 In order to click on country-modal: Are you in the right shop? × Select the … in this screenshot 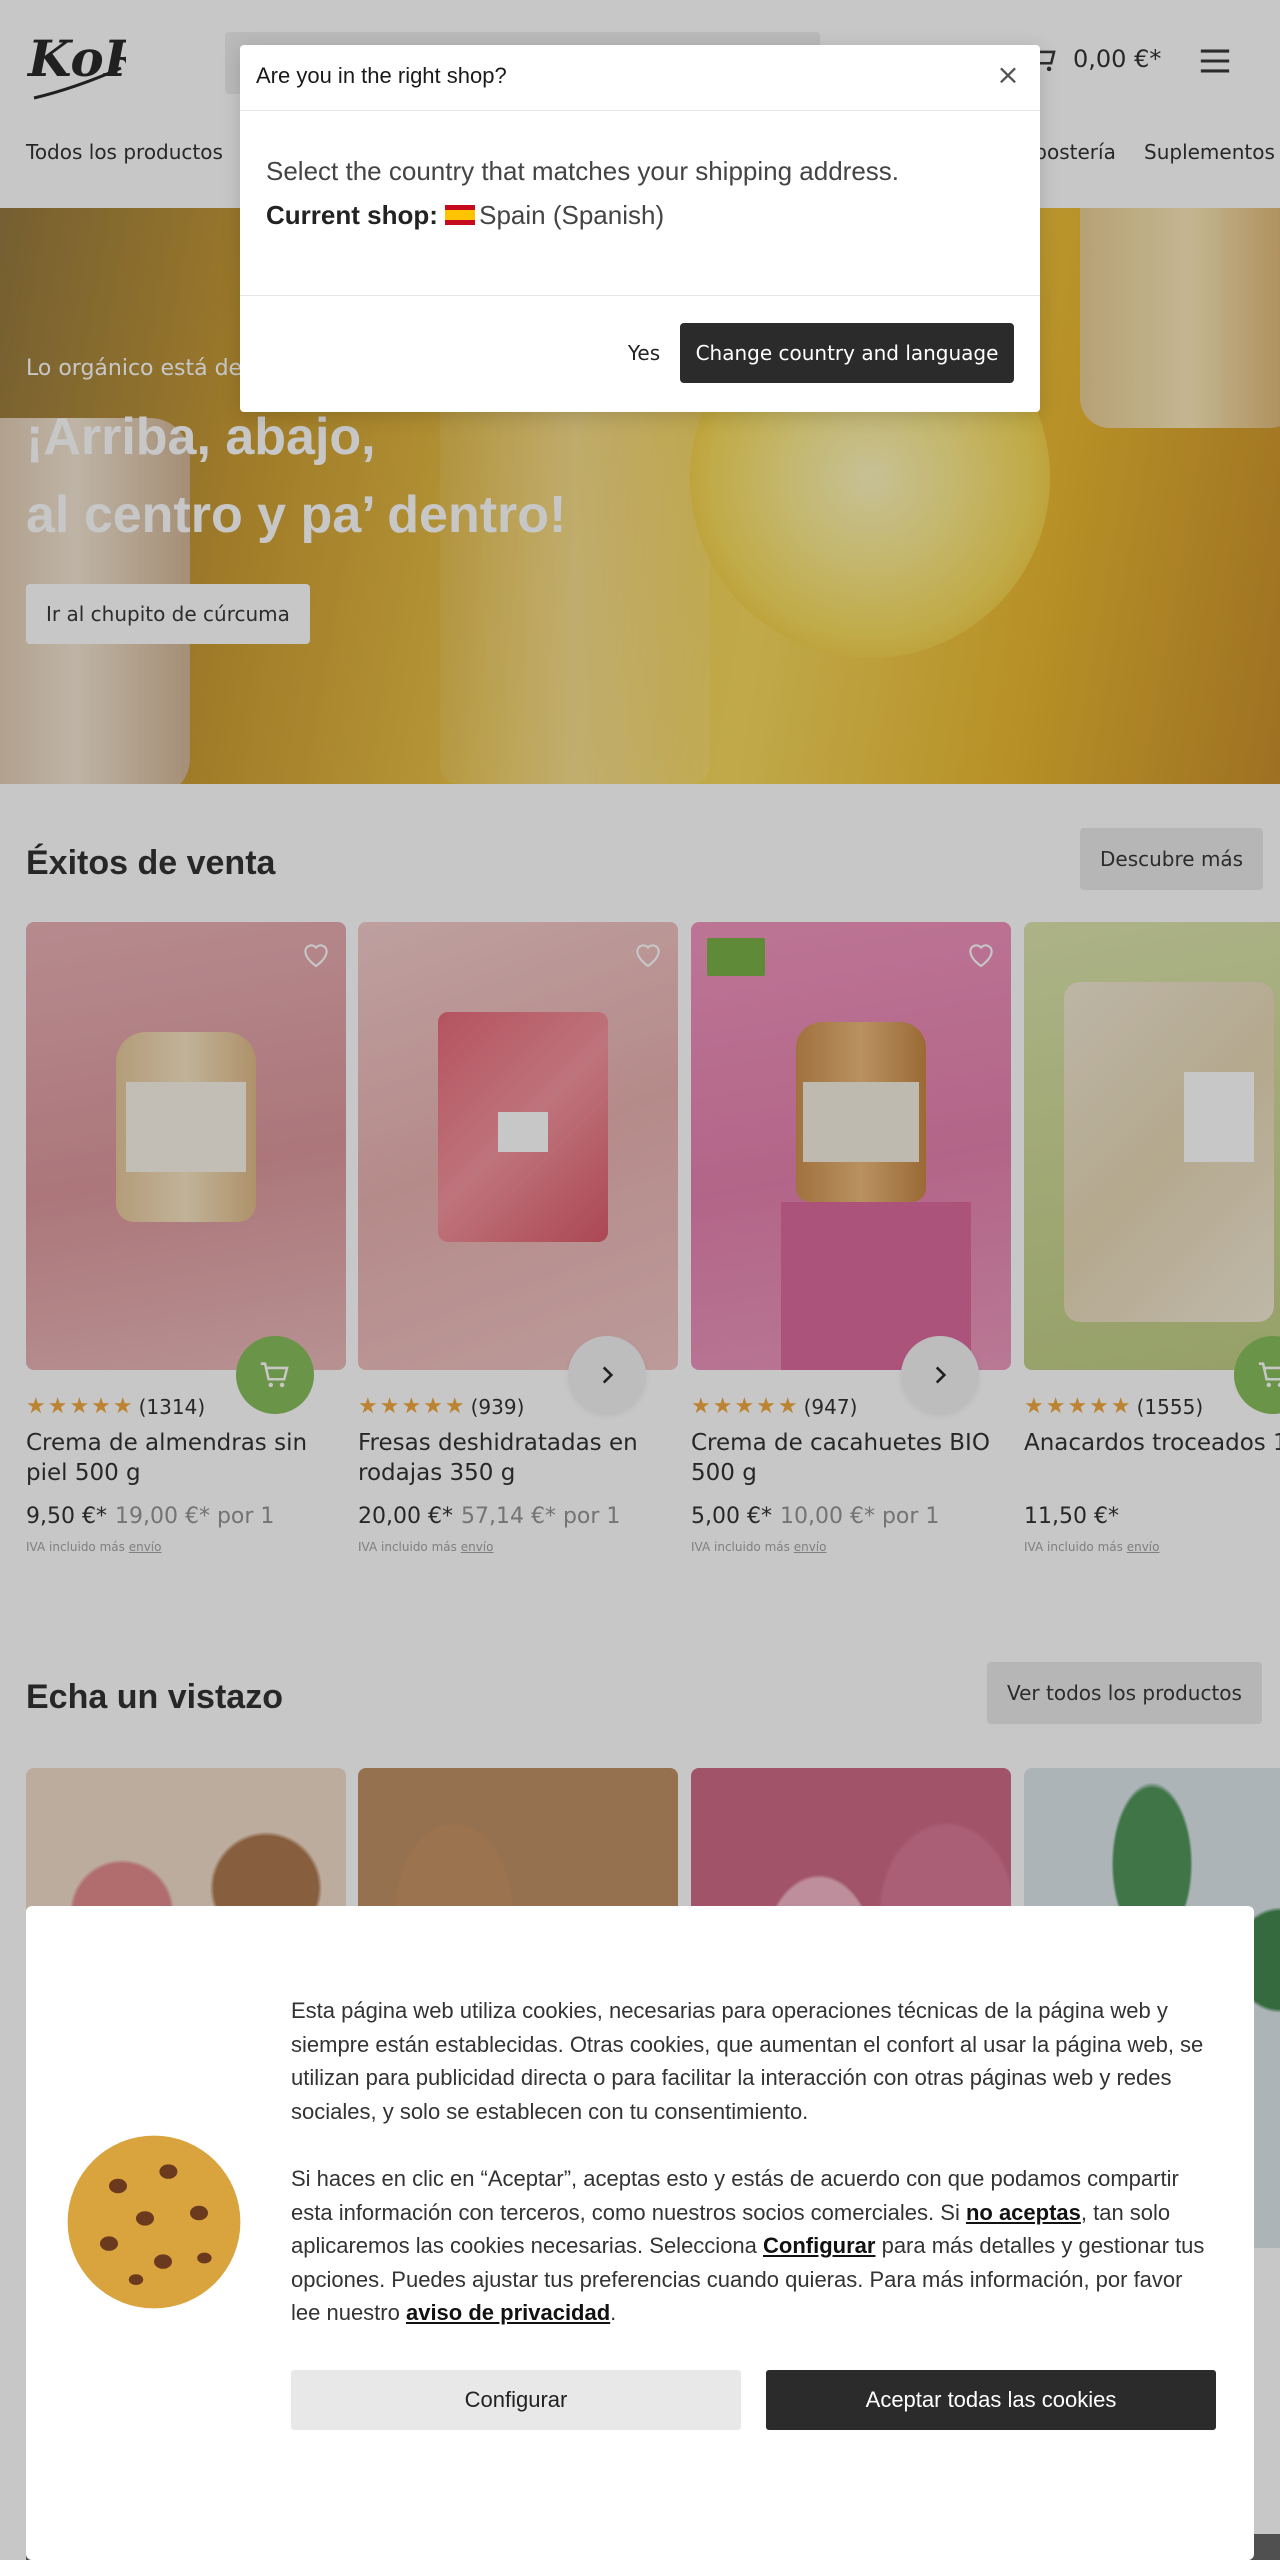, I will do `click(640, 228)`.